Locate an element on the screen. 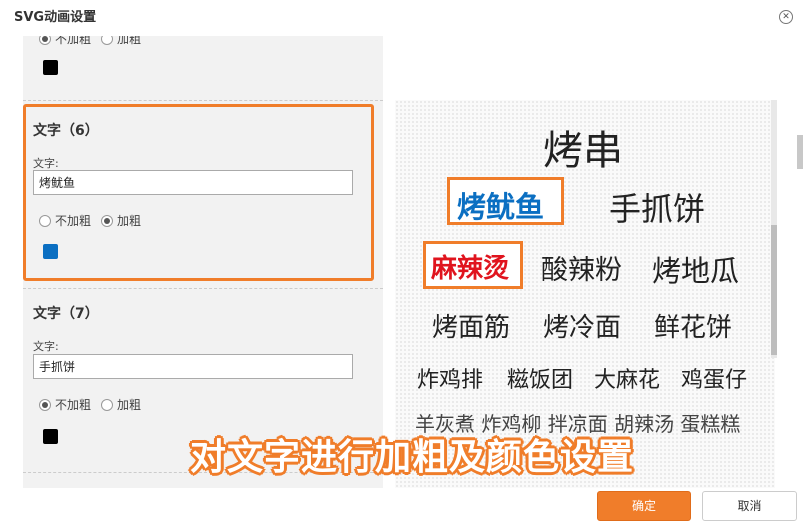 This screenshot has width=805, height=523. caption-banner: 对文字进行加粗及颜色设置 is located at coordinates (412, 457).